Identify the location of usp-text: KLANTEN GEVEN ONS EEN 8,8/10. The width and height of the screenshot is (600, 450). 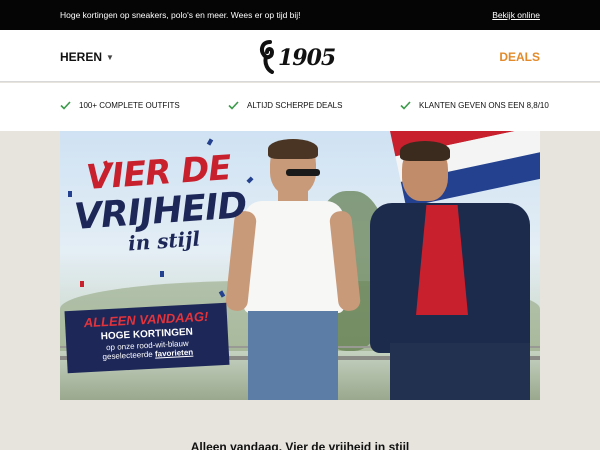
(484, 105).